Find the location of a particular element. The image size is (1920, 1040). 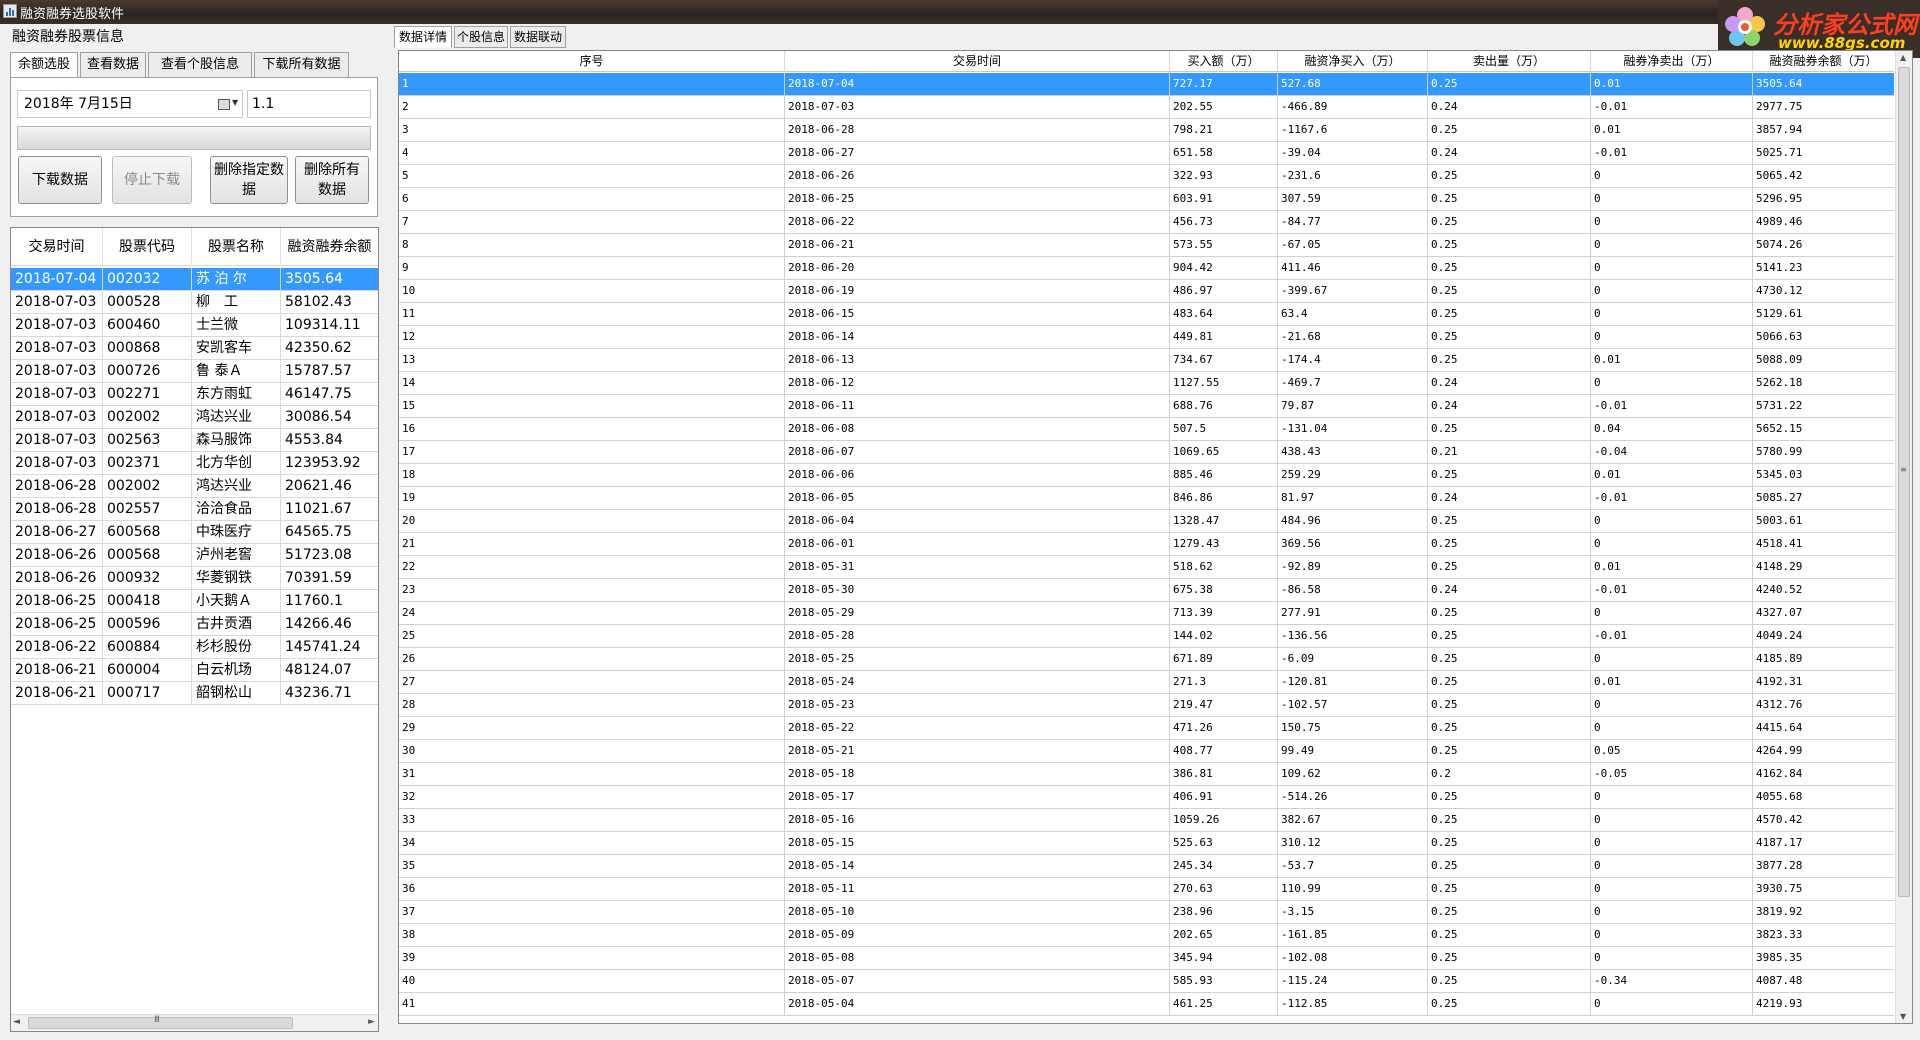

tab-stock-info: 个股信息 is located at coordinates (481, 37).